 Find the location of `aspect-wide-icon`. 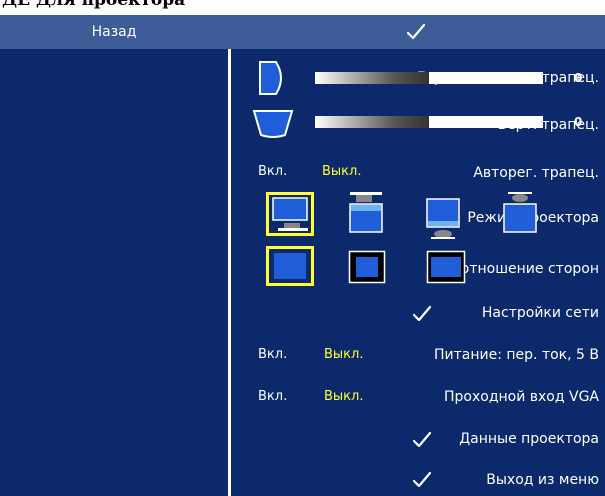

aspect-wide-icon is located at coordinates (446, 269).